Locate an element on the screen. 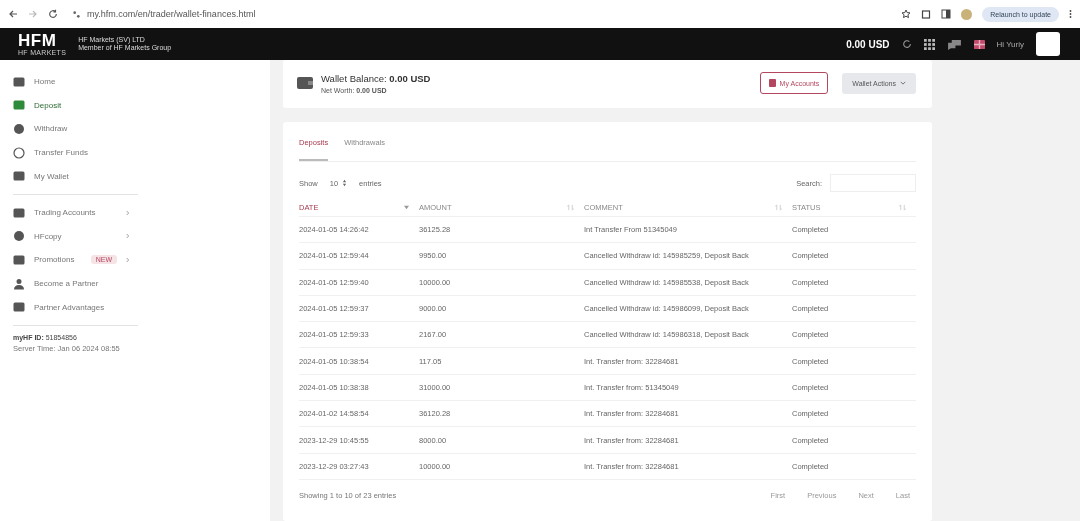  sidebar-item: Transfer Funds is located at coordinates (135, 152).